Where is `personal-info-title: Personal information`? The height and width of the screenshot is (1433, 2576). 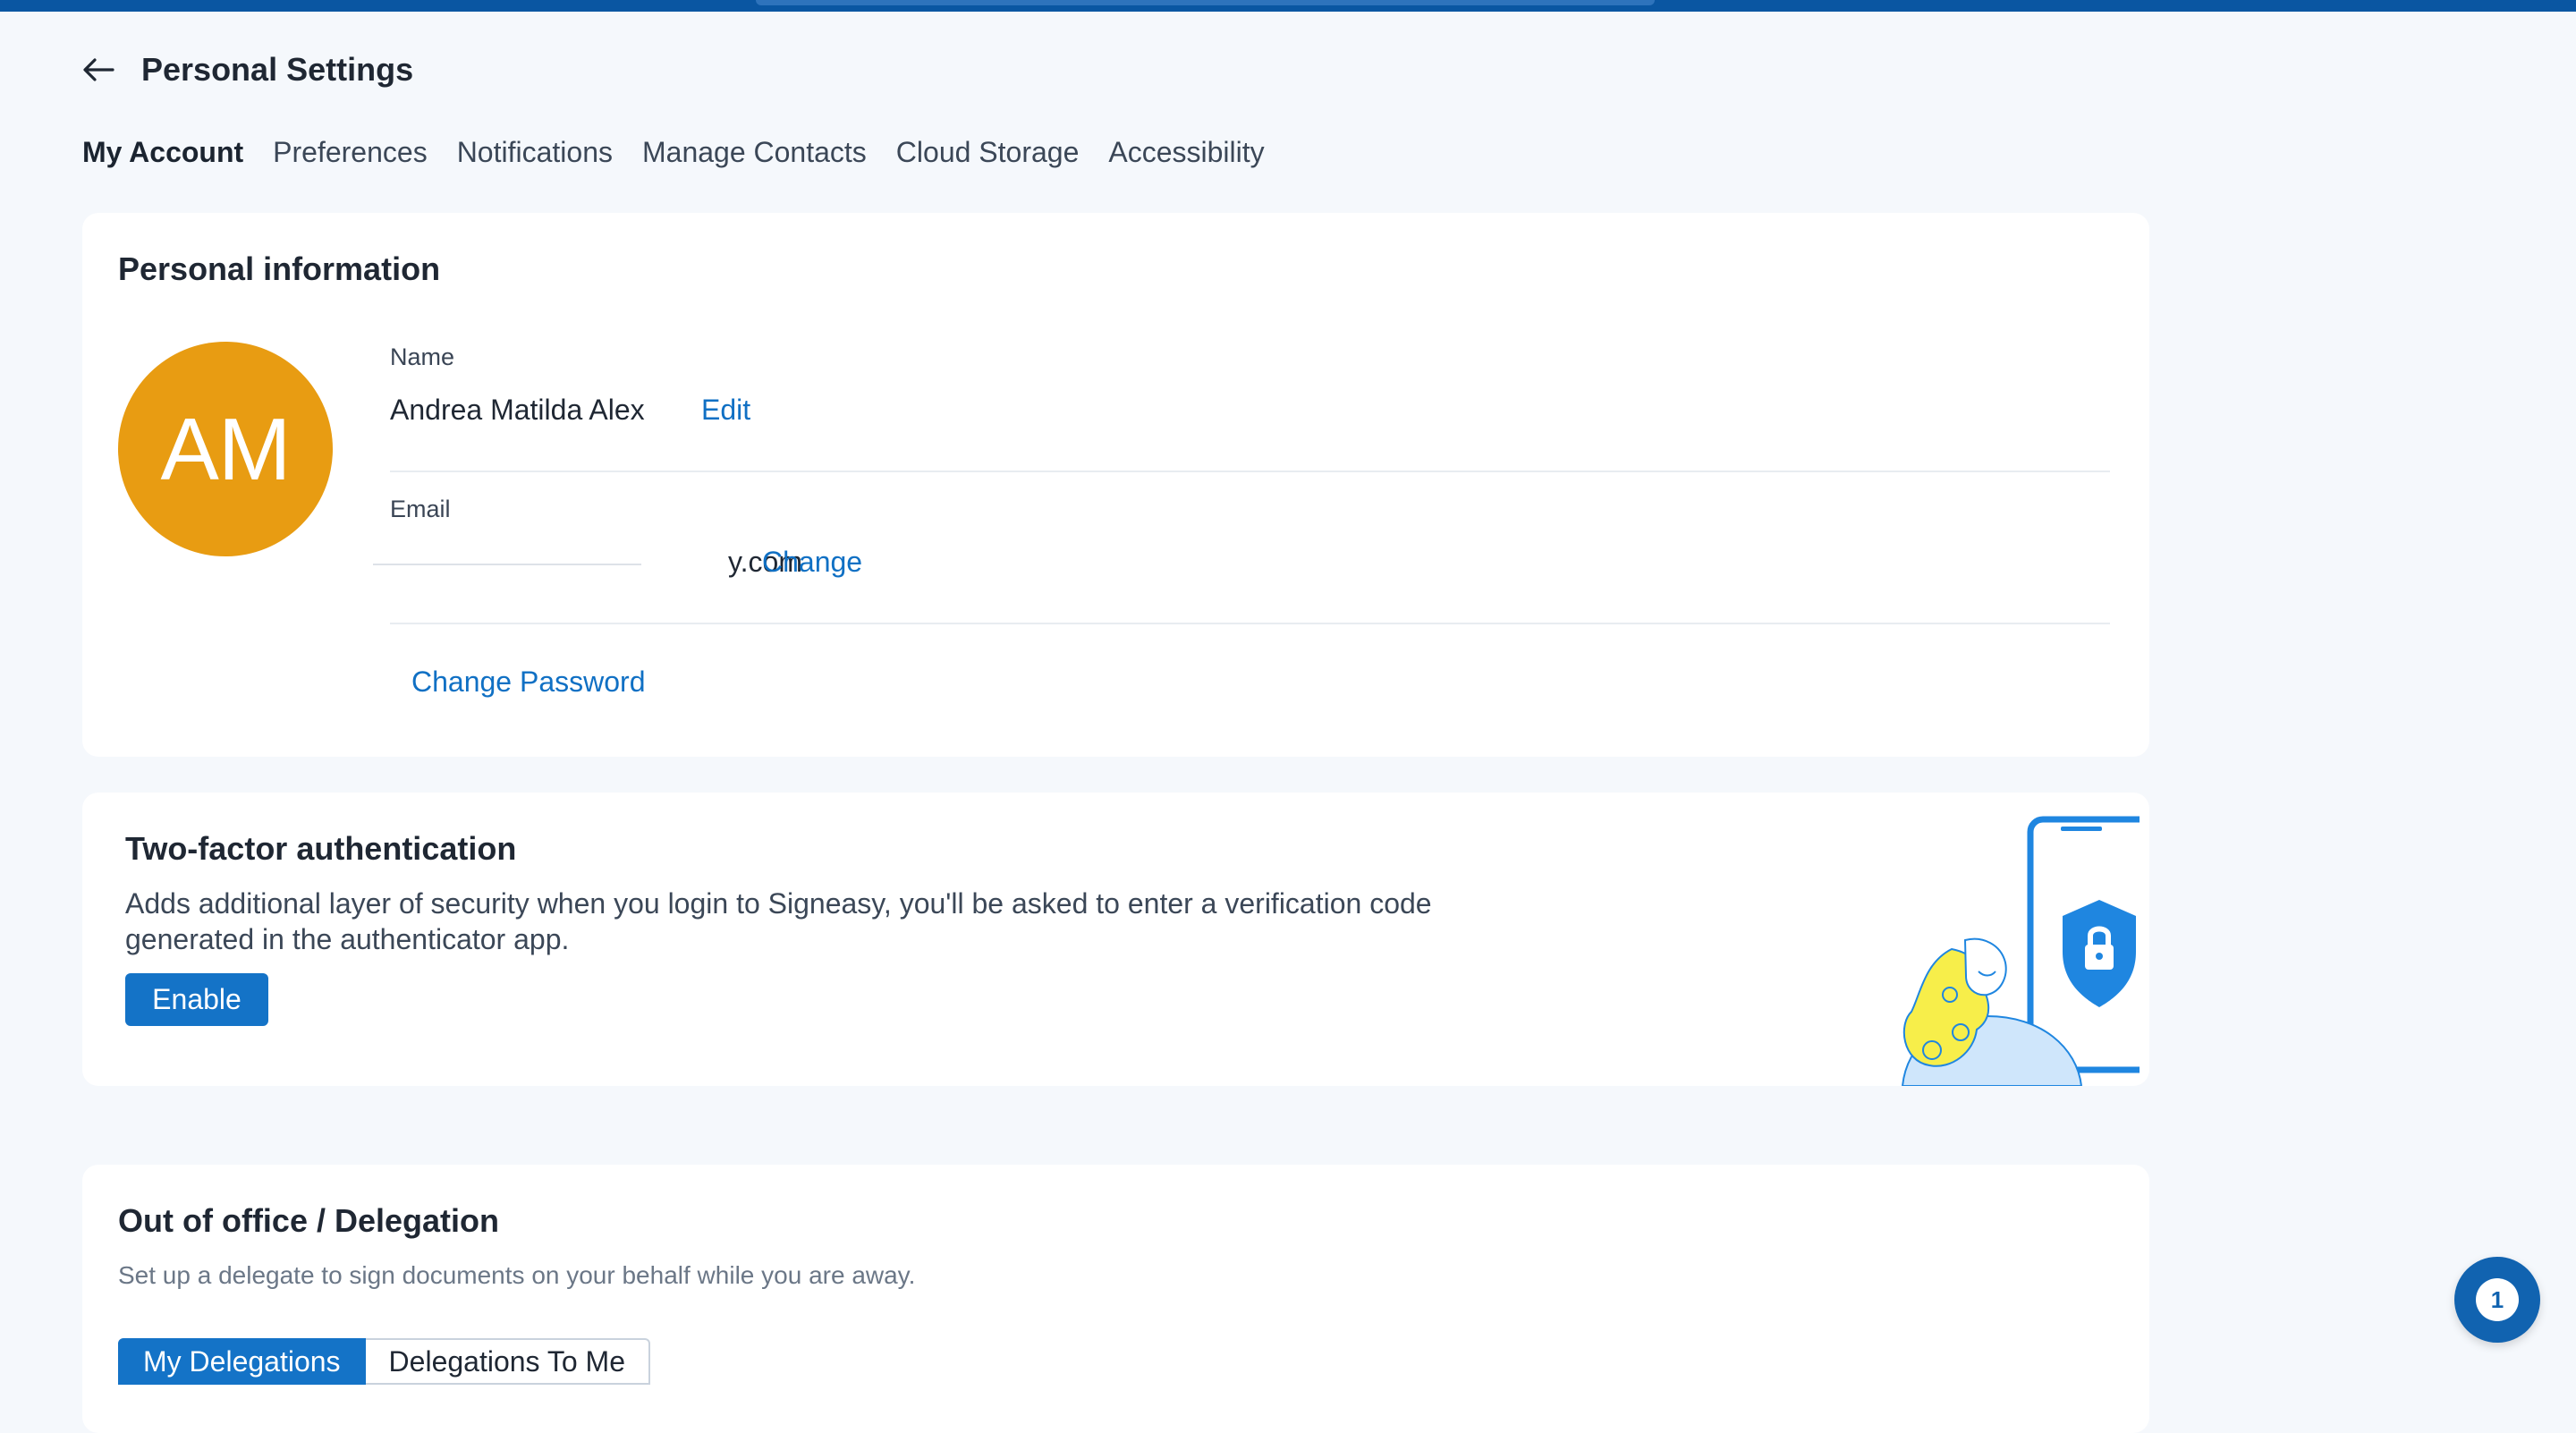 personal-info-title: Personal information is located at coordinates (279, 268).